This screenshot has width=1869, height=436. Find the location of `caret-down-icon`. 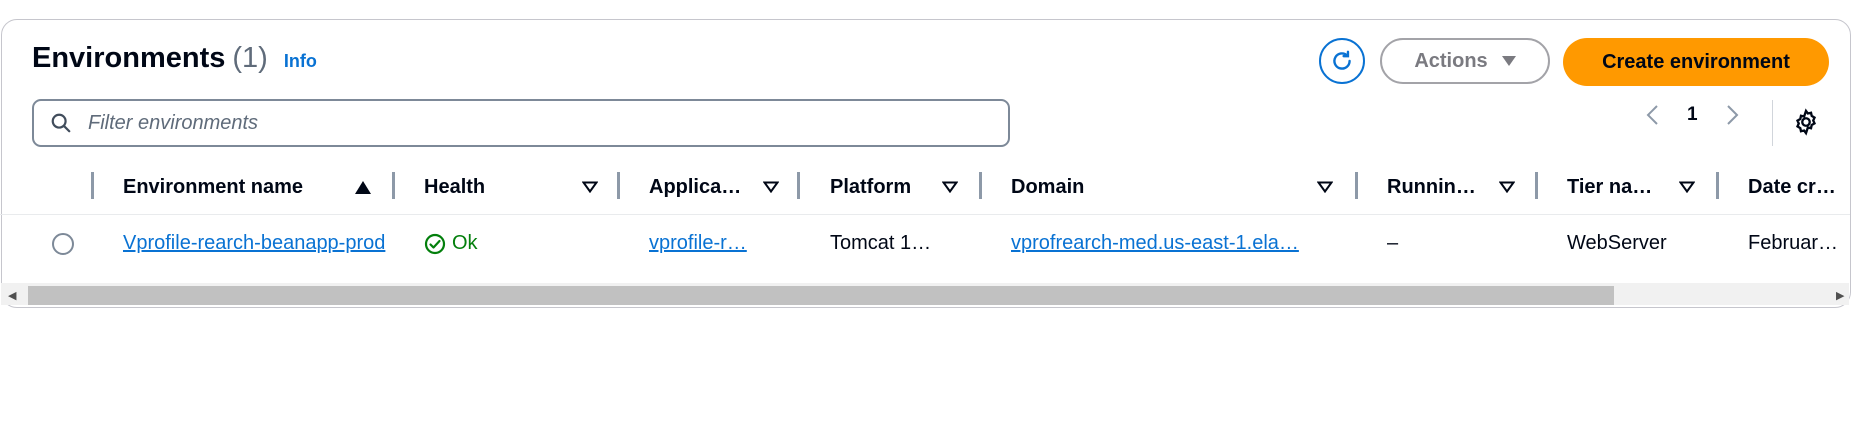

caret-down-icon is located at coordinates (1508, 61).